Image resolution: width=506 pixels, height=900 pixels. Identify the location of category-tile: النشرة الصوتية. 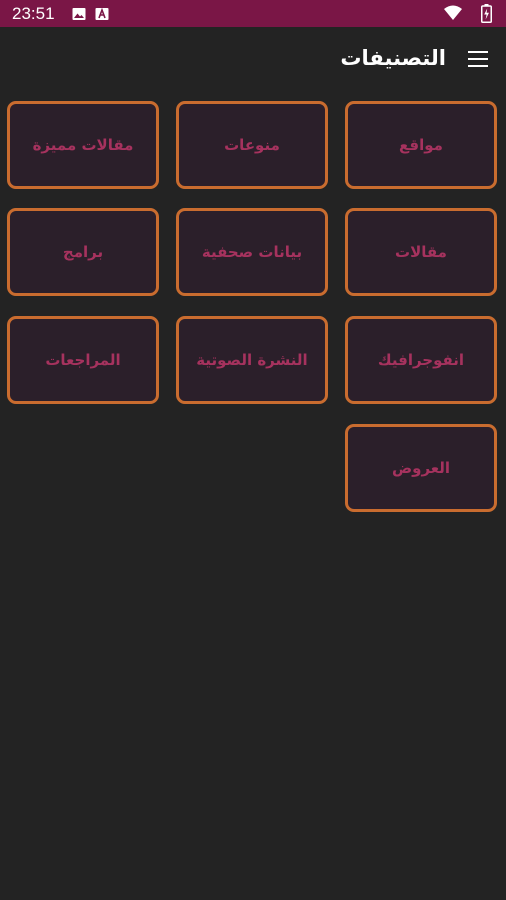
(252, 360).